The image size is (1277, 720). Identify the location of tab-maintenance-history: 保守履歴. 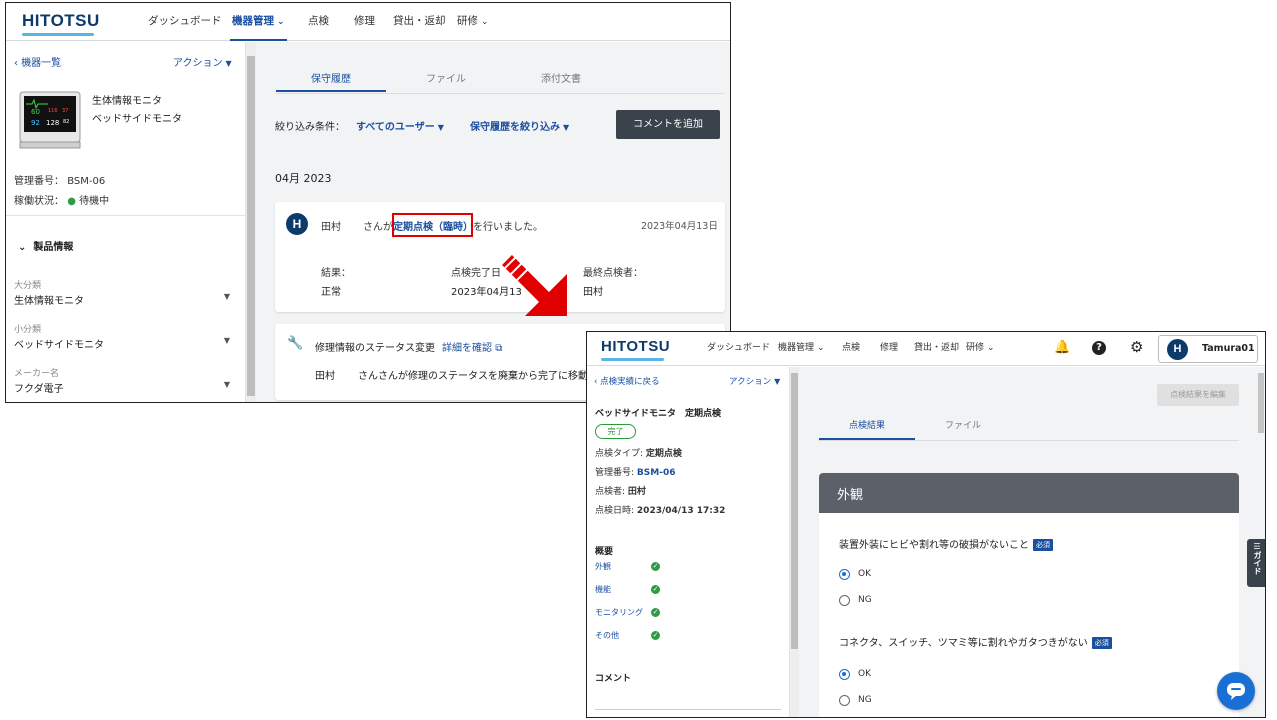
(331, 81).